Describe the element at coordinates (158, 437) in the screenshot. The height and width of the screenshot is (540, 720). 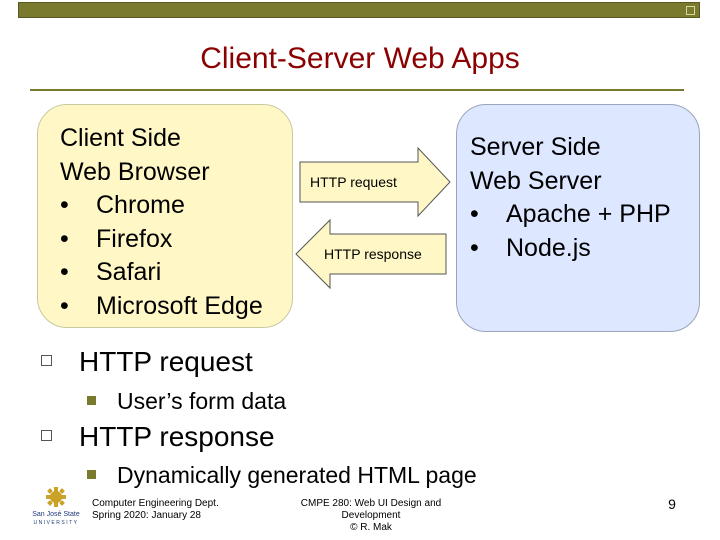
I see `bullet-http-response: HTTP response` at that location.